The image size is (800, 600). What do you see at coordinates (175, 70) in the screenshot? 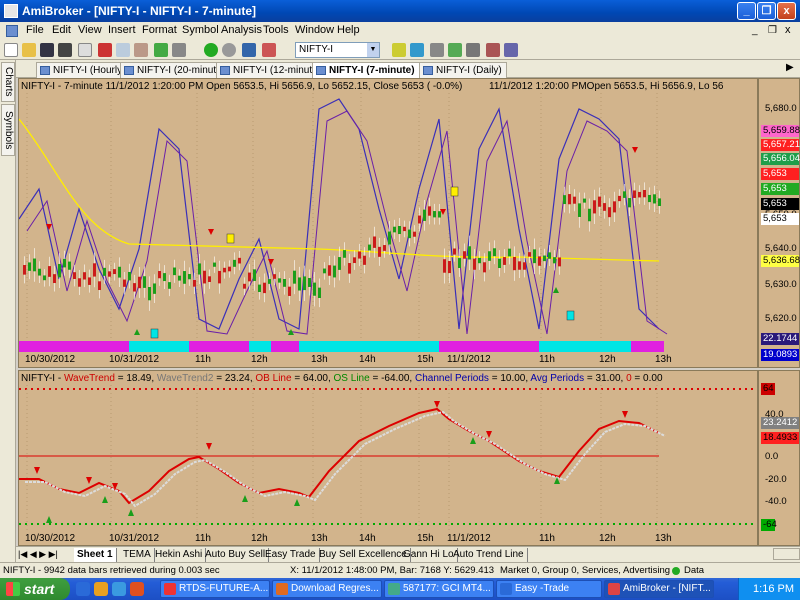
I see `tab-20-minute: NIFTY-I (20-minute)` at bounding box center [175, 70].